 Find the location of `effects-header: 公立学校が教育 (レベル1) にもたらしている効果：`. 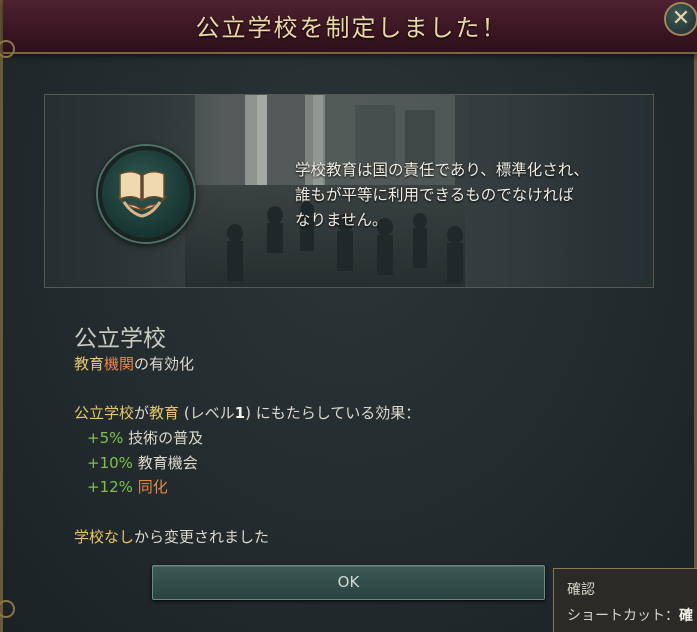

effects-header: 公立学校が教育 (レベル1) にもたらしている効果： is located at coordinates (247, 412).